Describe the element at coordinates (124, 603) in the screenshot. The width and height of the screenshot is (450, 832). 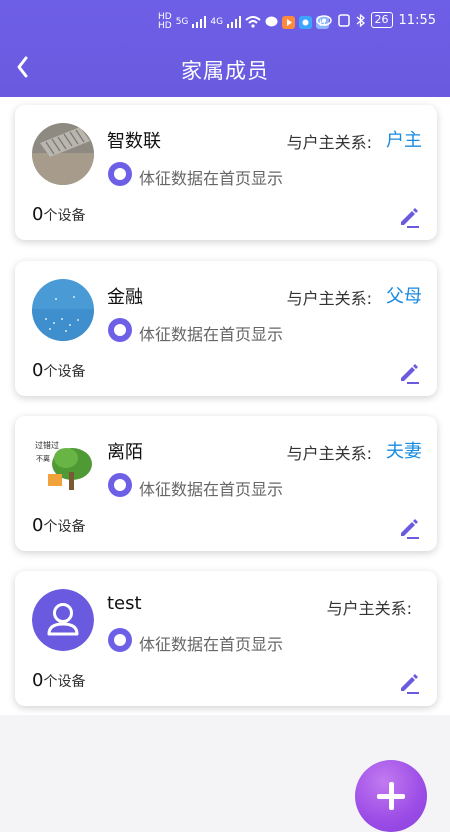
I see `member-name: test` at that location.